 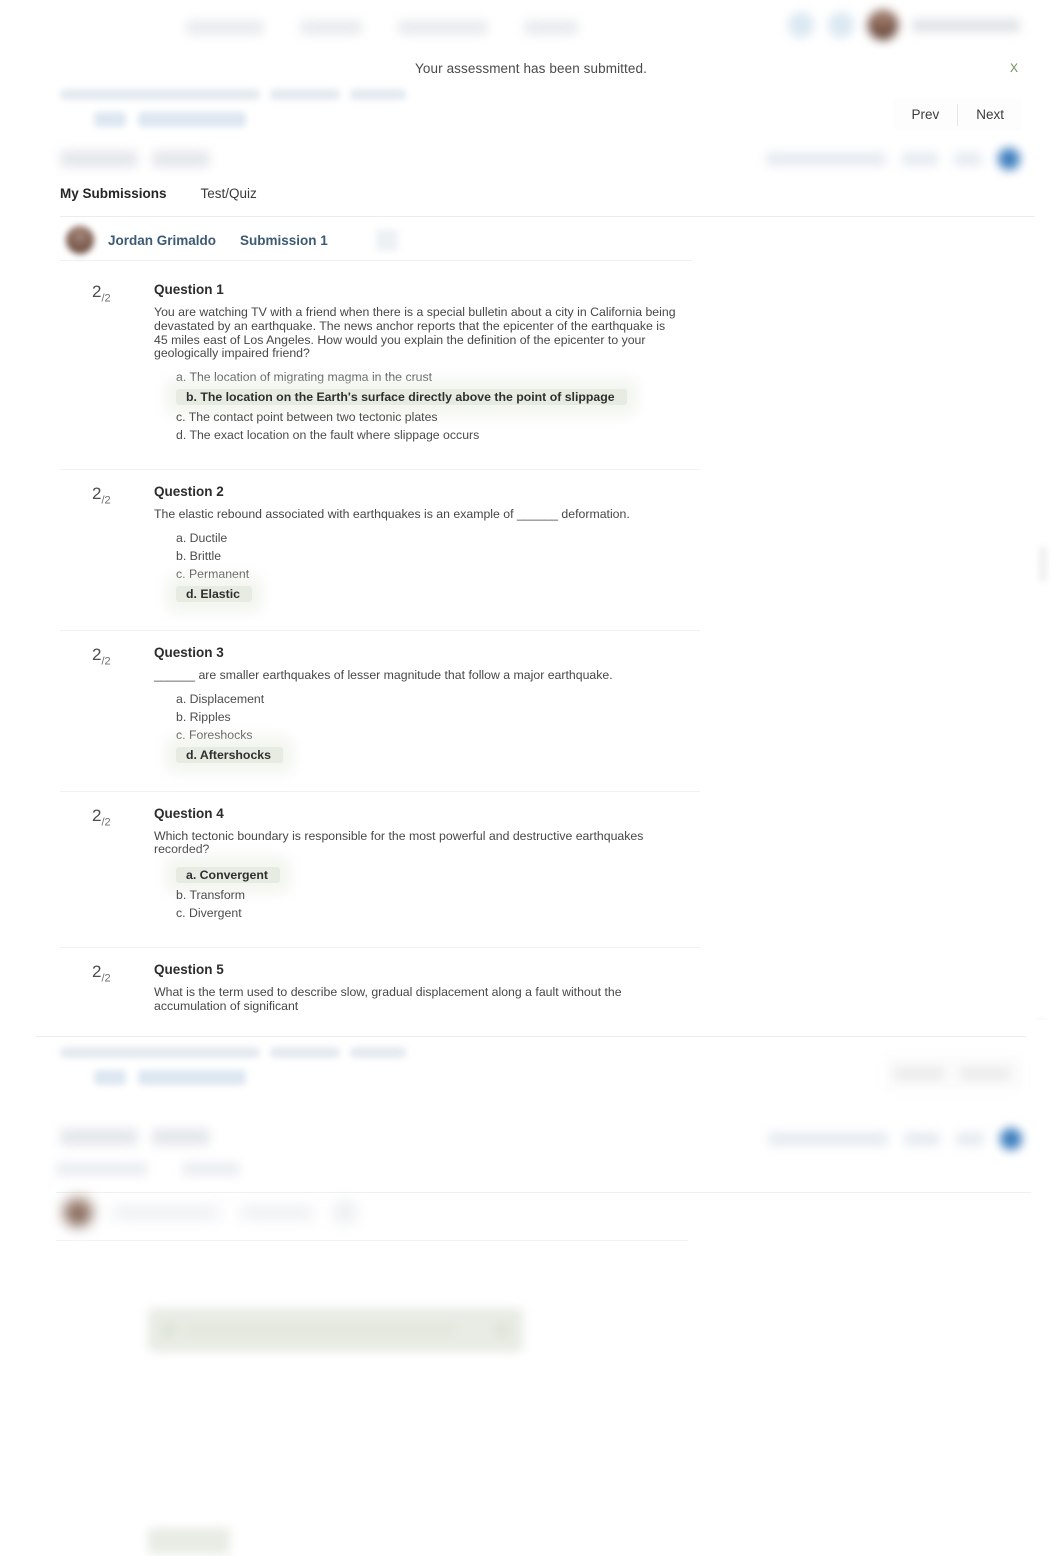 I want to click on student-avatar, so click(x=80, y=240).